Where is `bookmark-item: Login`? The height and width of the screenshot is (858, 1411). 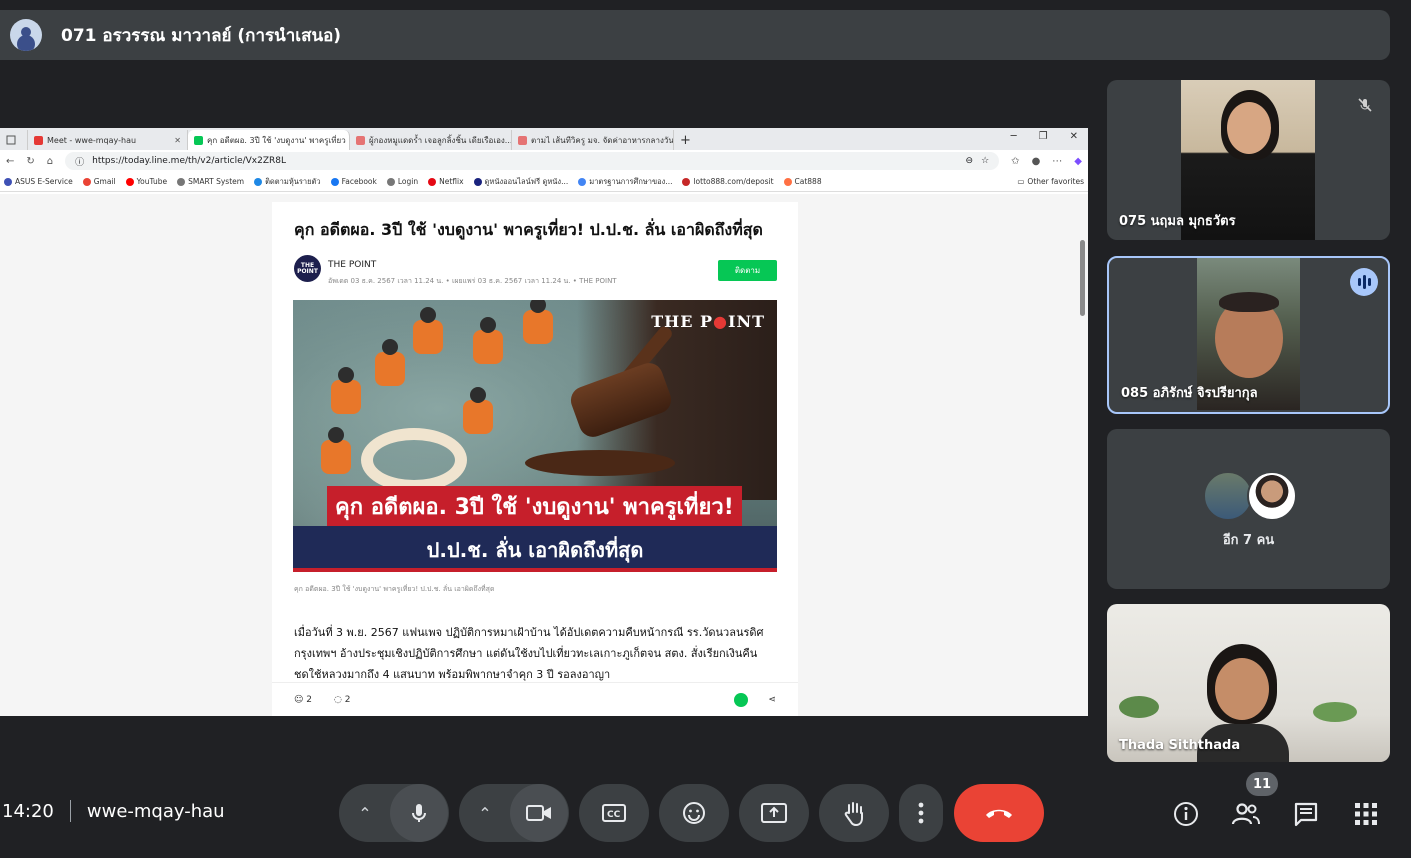 bookmark-item: Login is located at coordinates (402, 181).